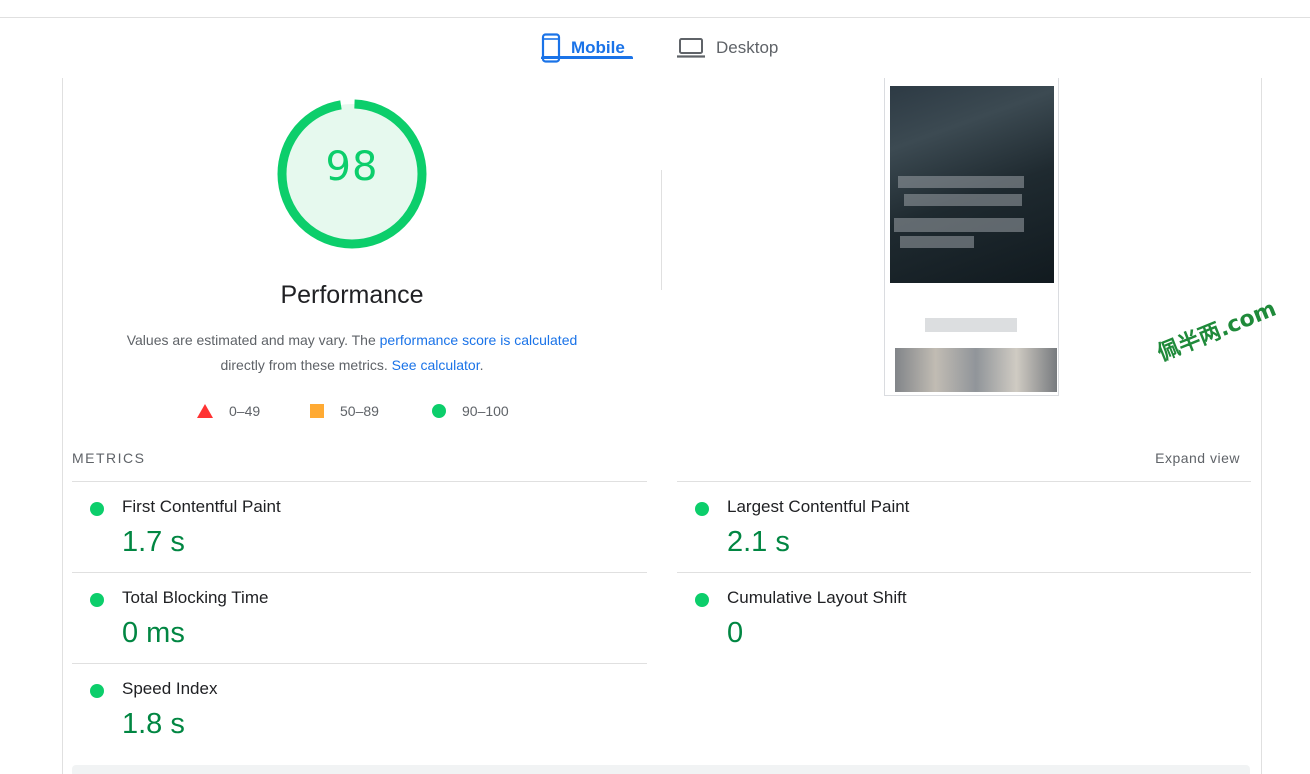 The height and width of the screenshot is (774, 1310). I want to click on active-tab-indicator, so click(587, 57).